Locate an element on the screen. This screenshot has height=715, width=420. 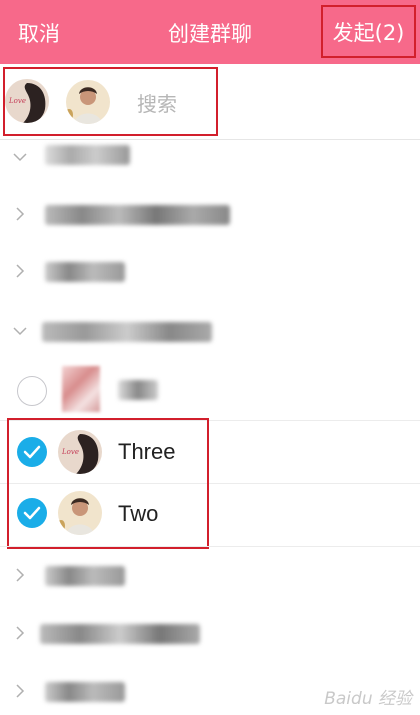
svg-text: Love is located at coordinates (17, 101).